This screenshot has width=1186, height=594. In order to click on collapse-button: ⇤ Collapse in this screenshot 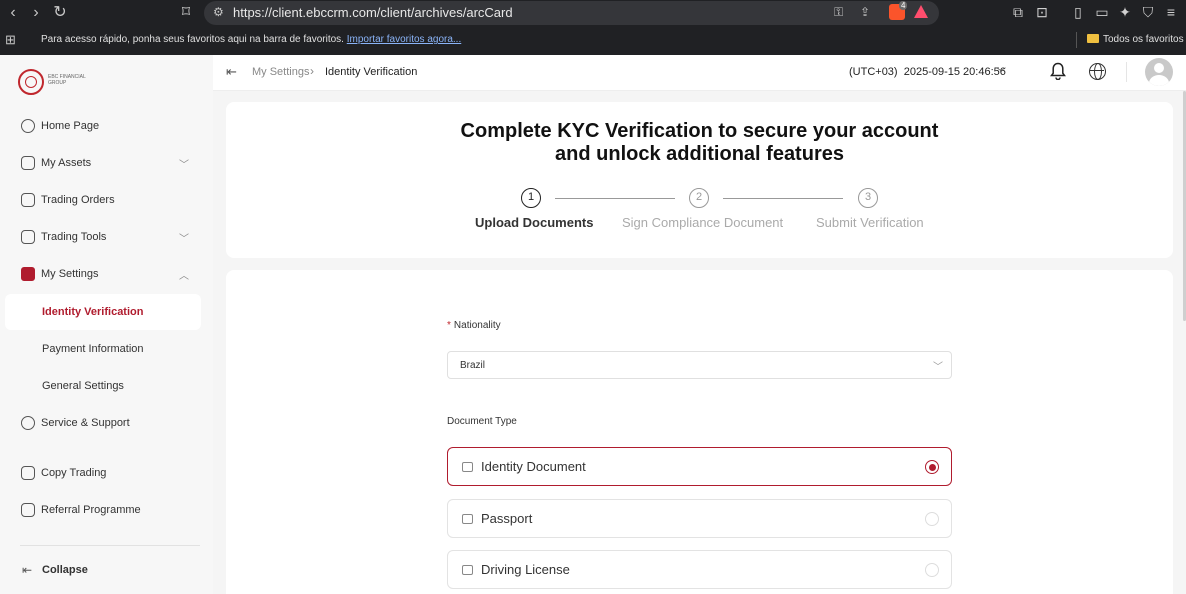, I will do `click(106, 571)`.